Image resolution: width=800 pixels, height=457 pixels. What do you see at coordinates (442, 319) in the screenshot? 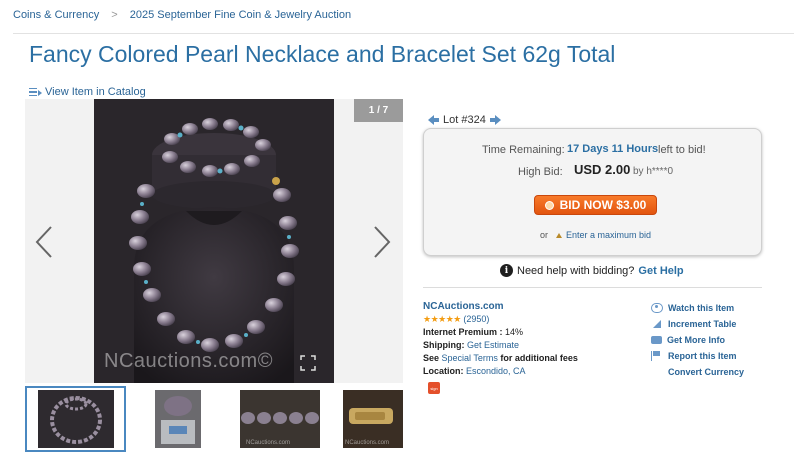
I see `rating-stars-icon: ★★★★★` at bounding box center [442, 319].